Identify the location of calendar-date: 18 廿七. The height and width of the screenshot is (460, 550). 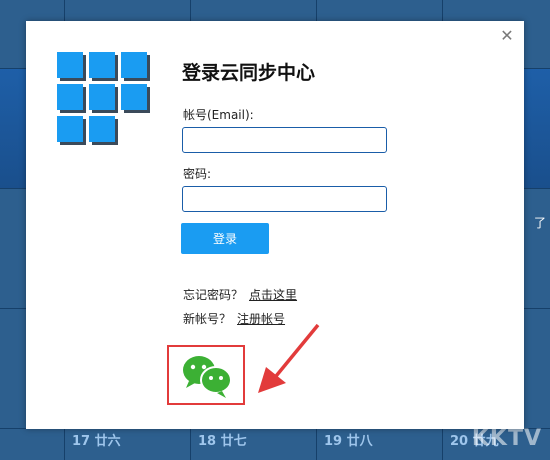
(222, 439).